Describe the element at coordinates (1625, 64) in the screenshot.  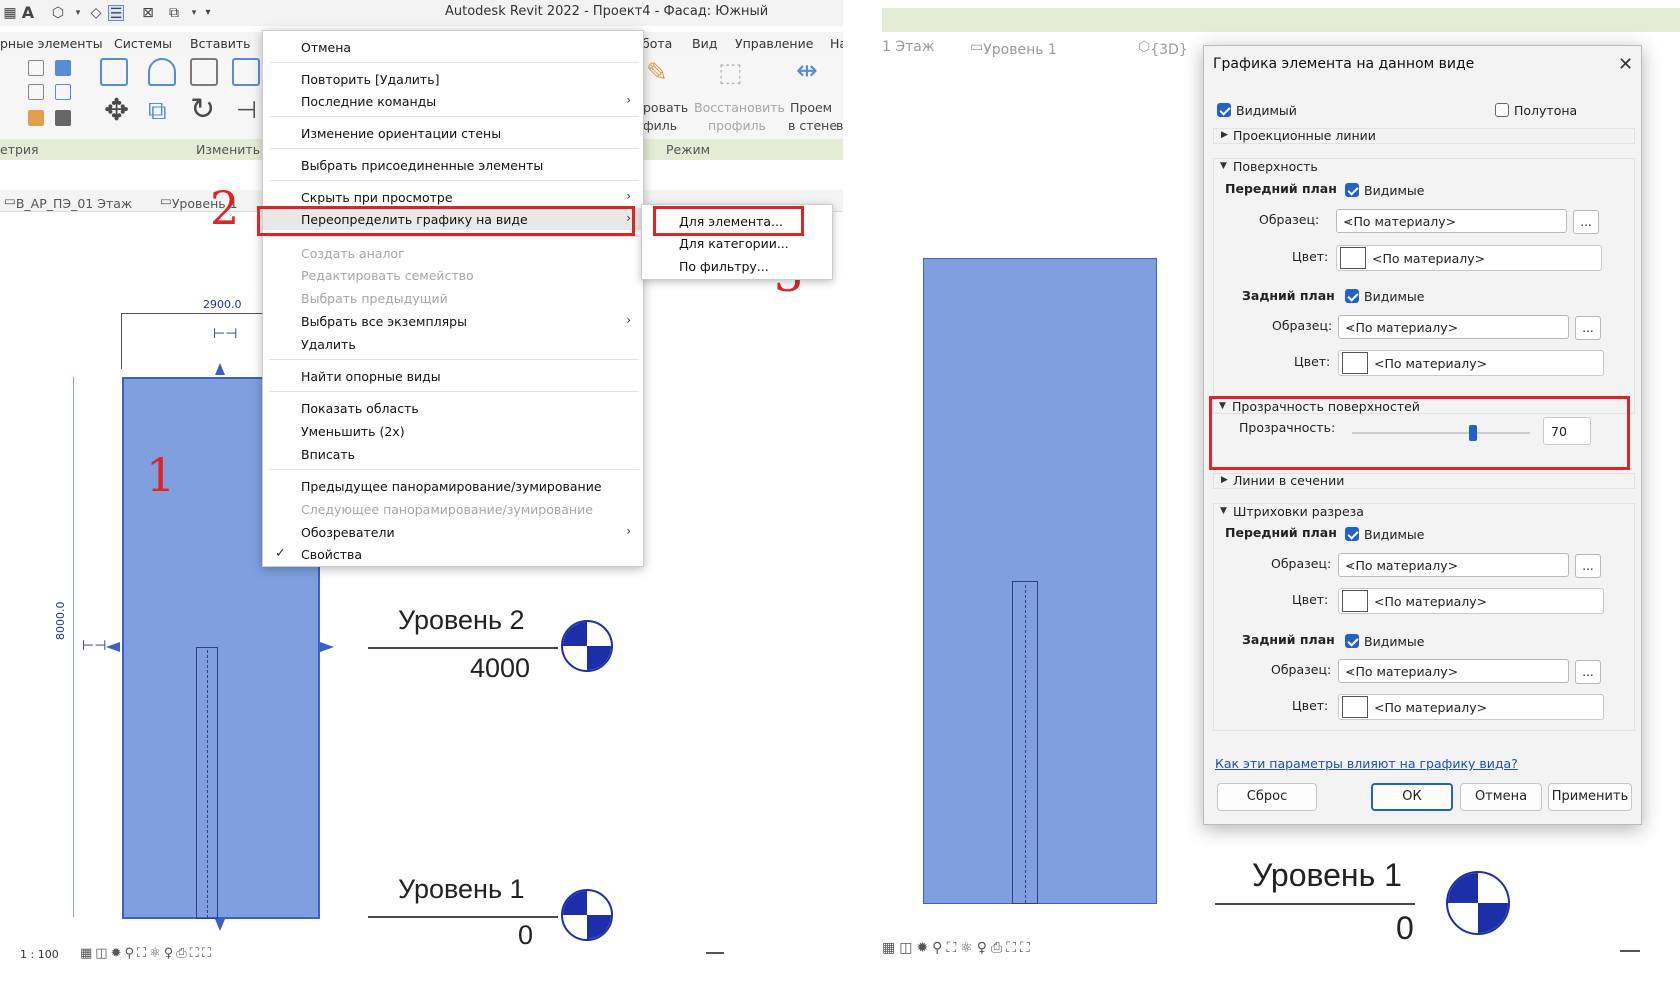
I see `close-icon: ✕` at that location.